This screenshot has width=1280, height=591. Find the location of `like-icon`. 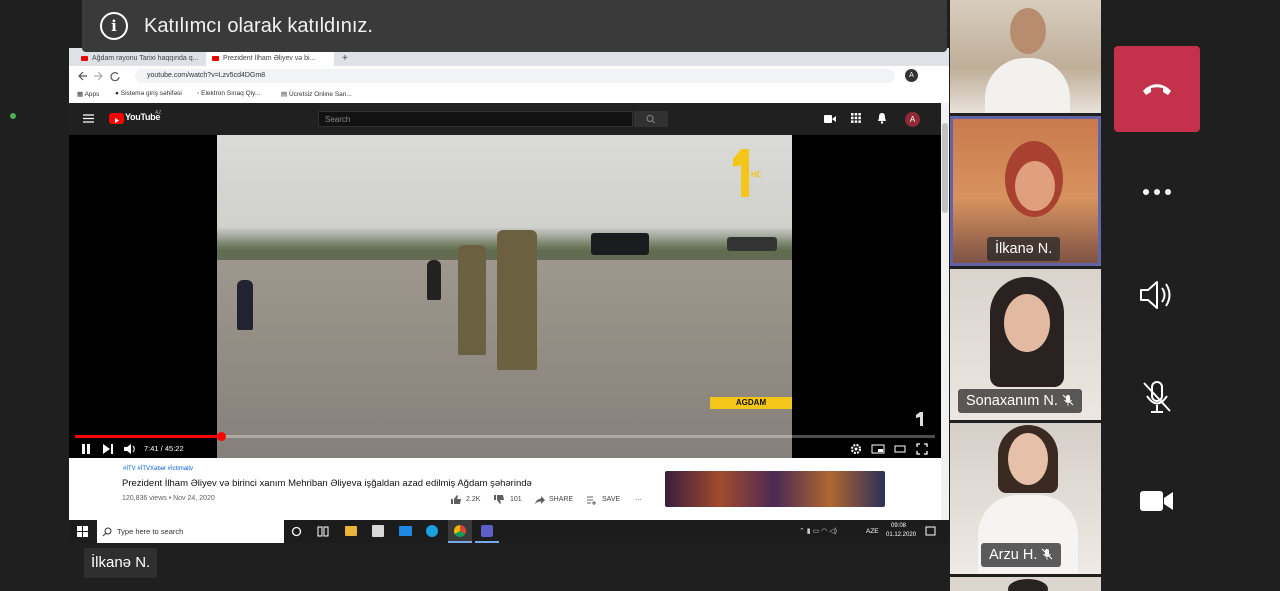

like-icon is located at coordinates (456, 499).